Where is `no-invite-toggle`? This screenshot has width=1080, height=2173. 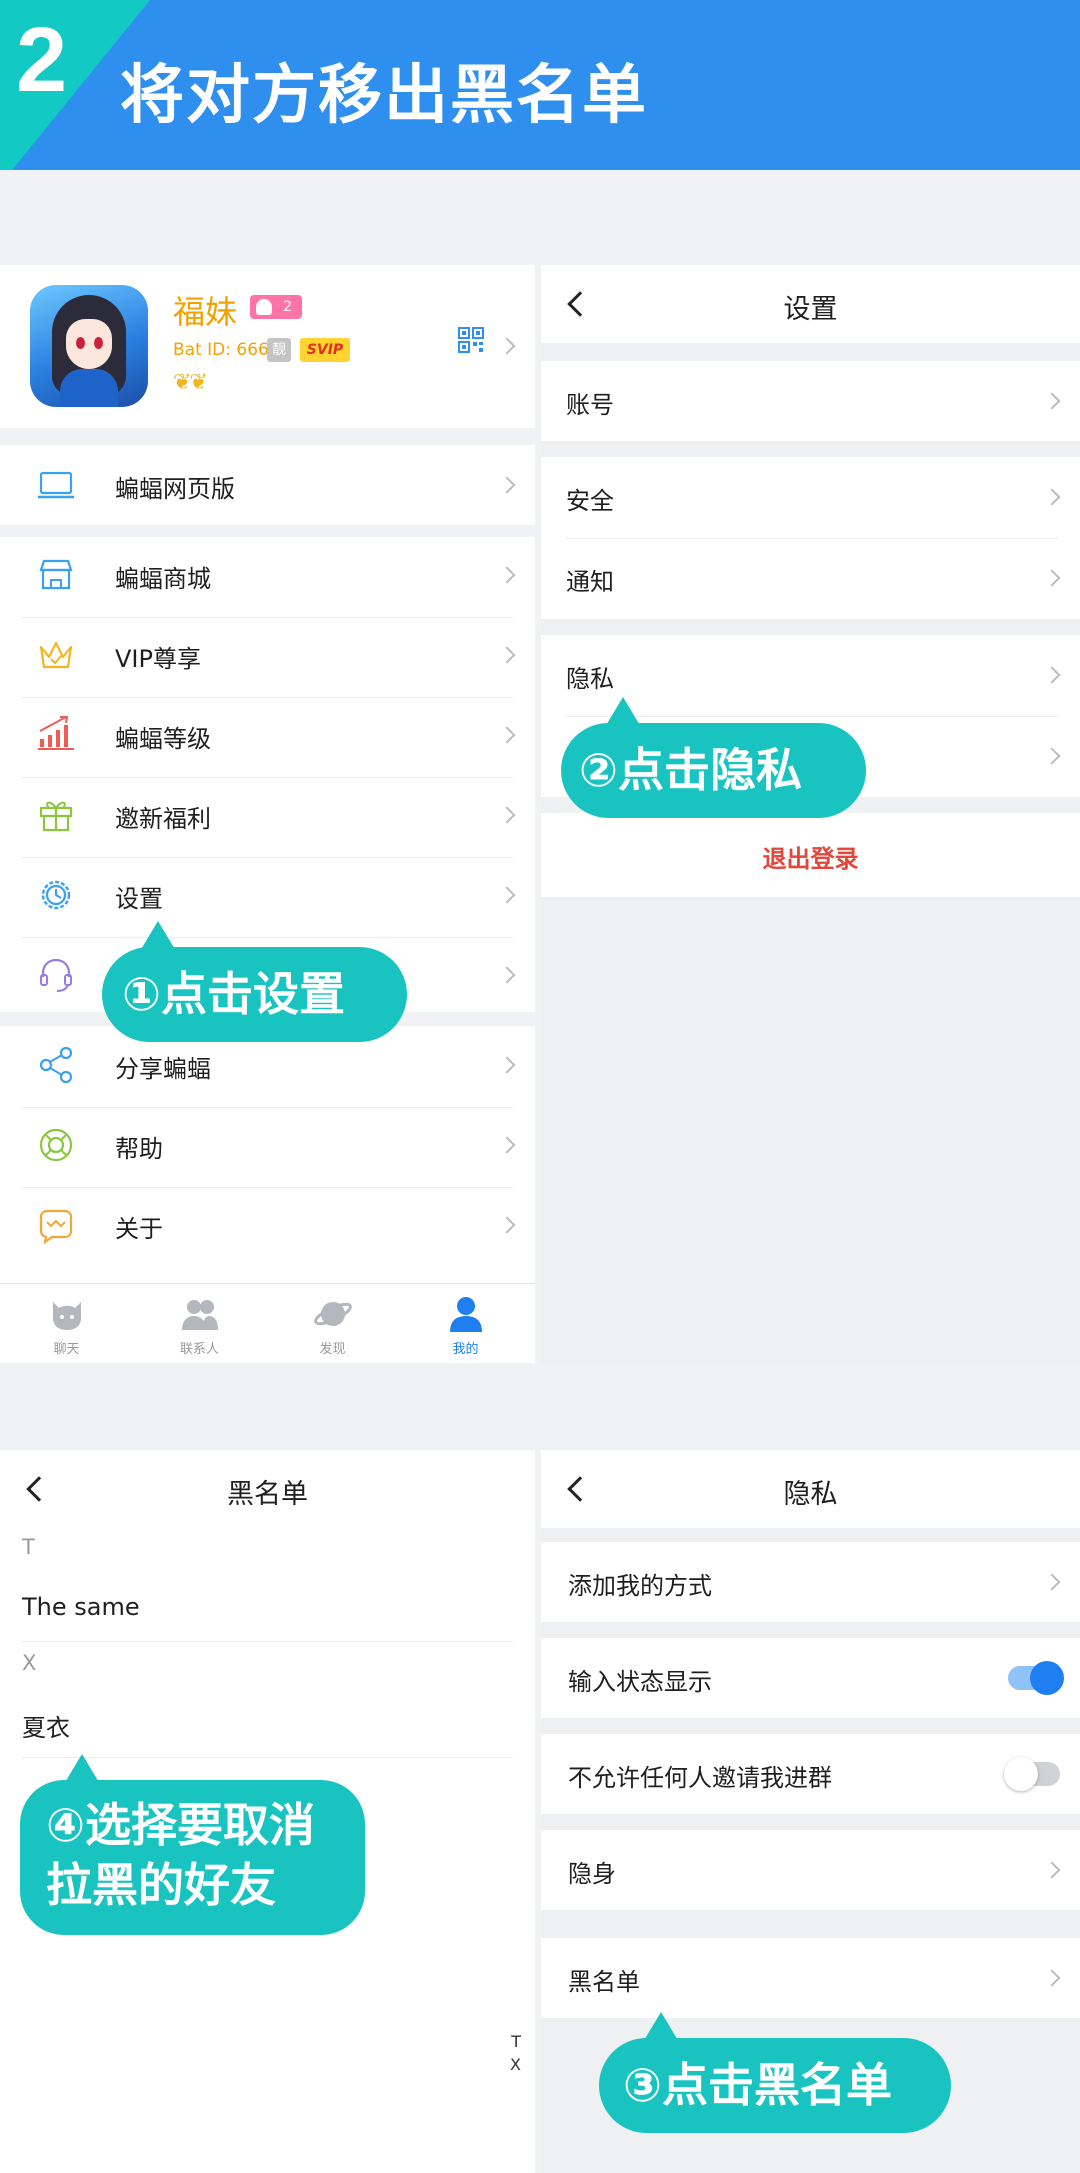 no-invite-toggle is located at coordinates (1032, 1774).